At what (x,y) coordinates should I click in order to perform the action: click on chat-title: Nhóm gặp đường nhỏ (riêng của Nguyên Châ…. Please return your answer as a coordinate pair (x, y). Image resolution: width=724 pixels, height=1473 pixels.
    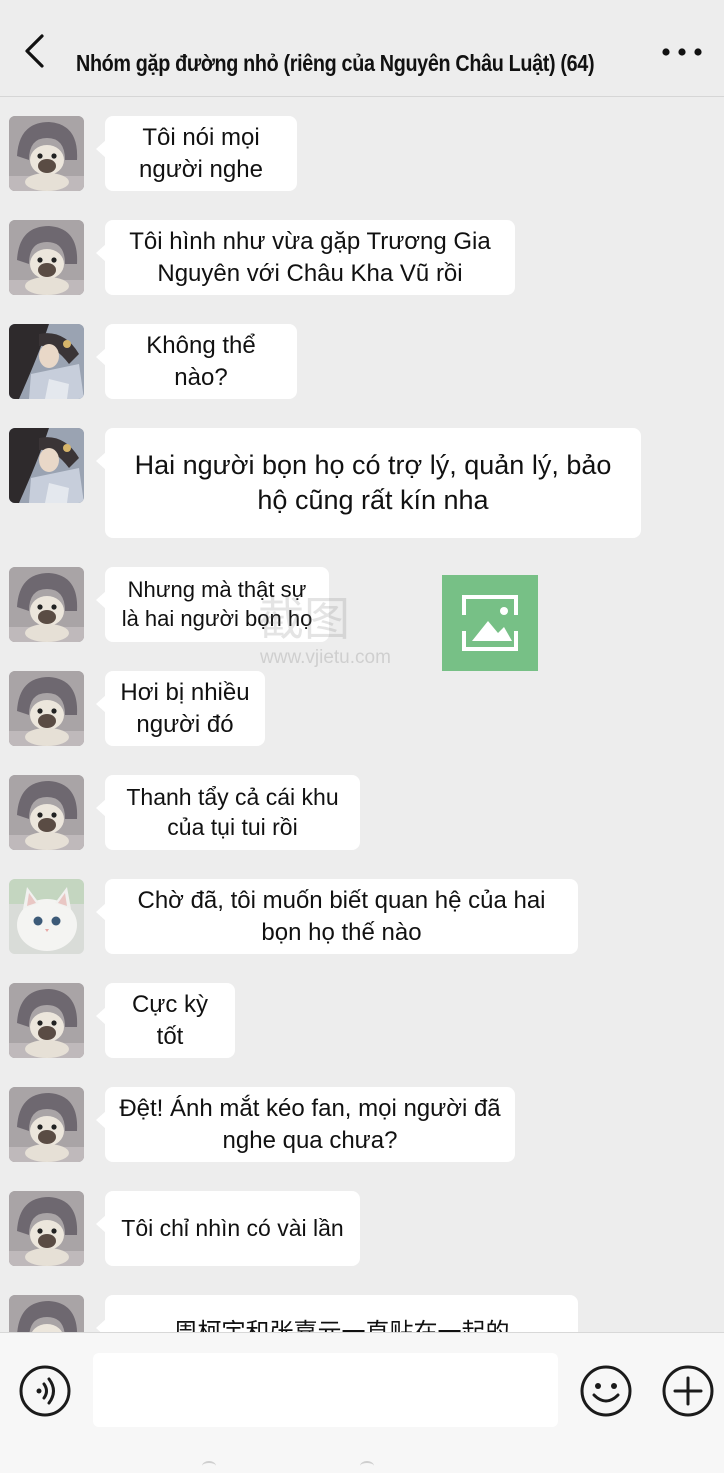
    Looking at the image, I should click on (335, 63).